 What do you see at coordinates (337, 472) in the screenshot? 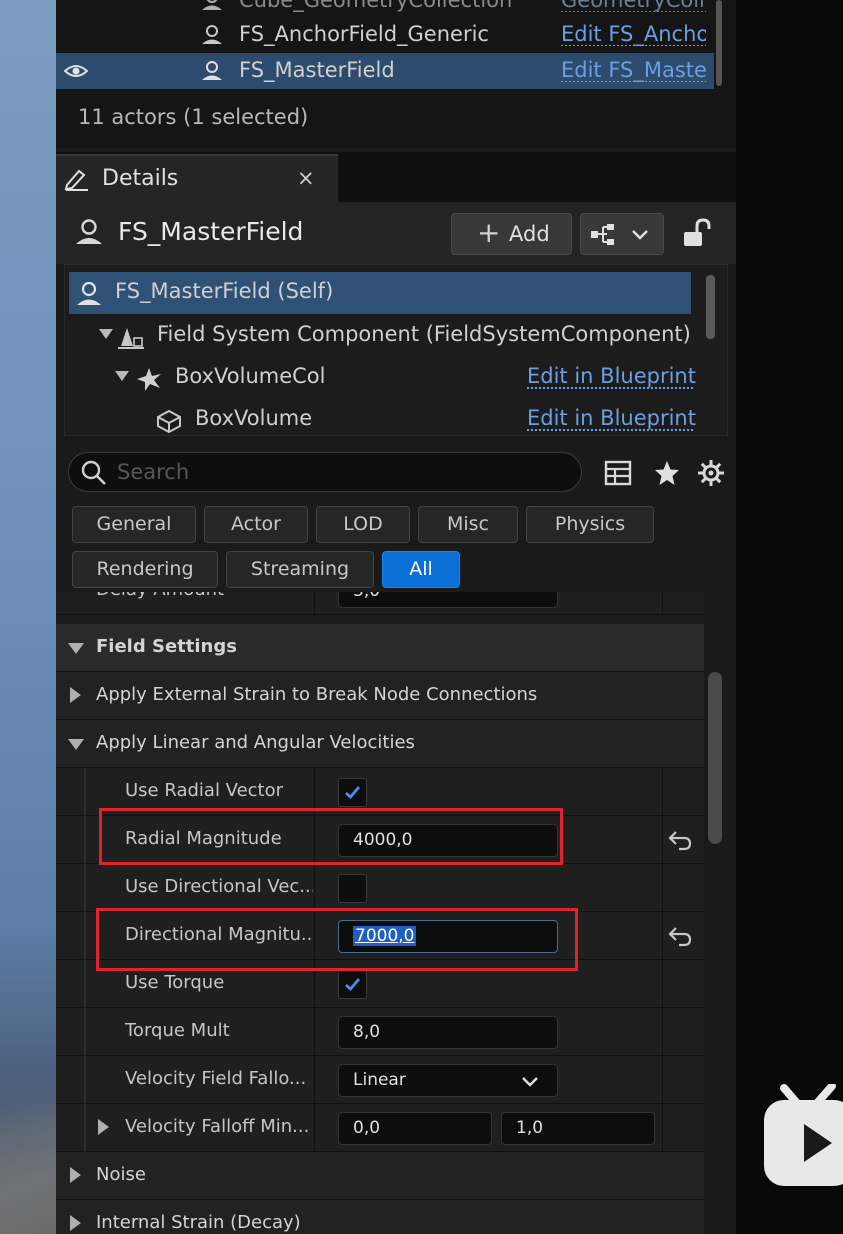
I see `search-input` at bounding box center [337, 472].